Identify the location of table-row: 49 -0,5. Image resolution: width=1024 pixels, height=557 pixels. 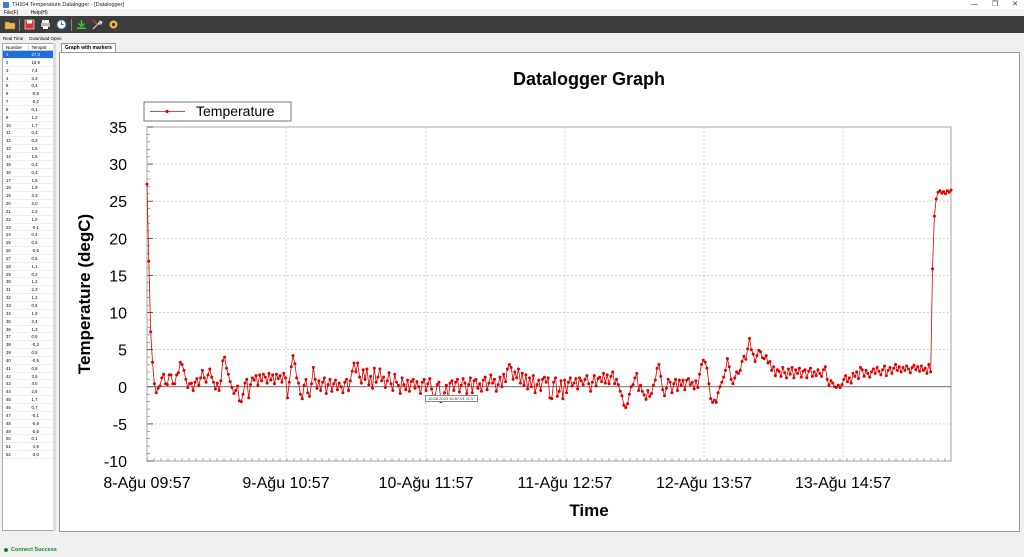
(28, 432).